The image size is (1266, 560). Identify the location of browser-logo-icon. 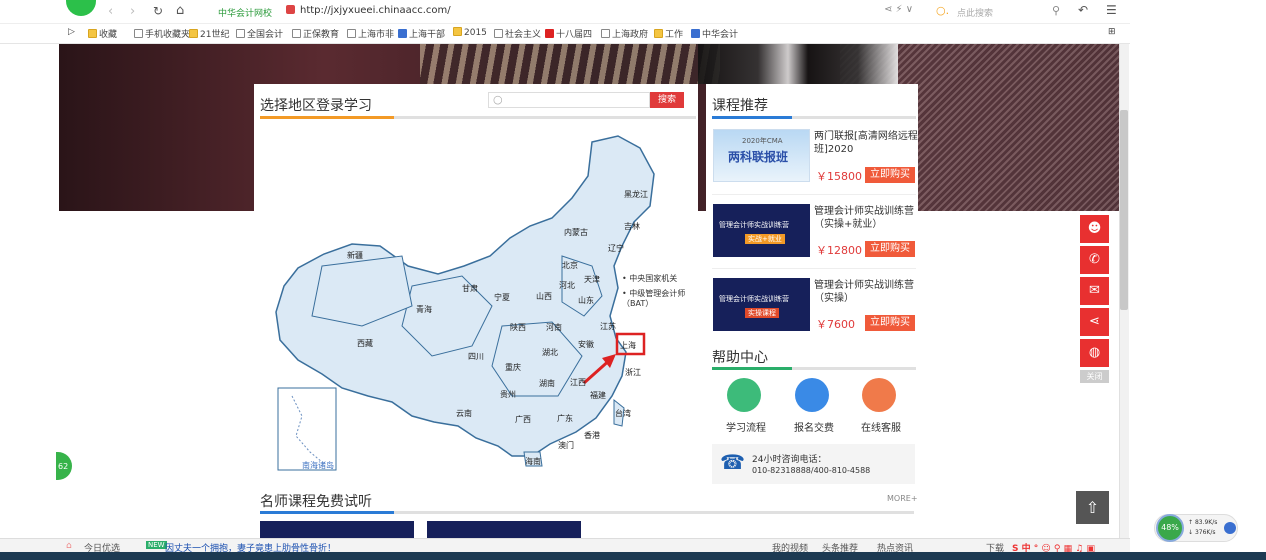
(81, 8).